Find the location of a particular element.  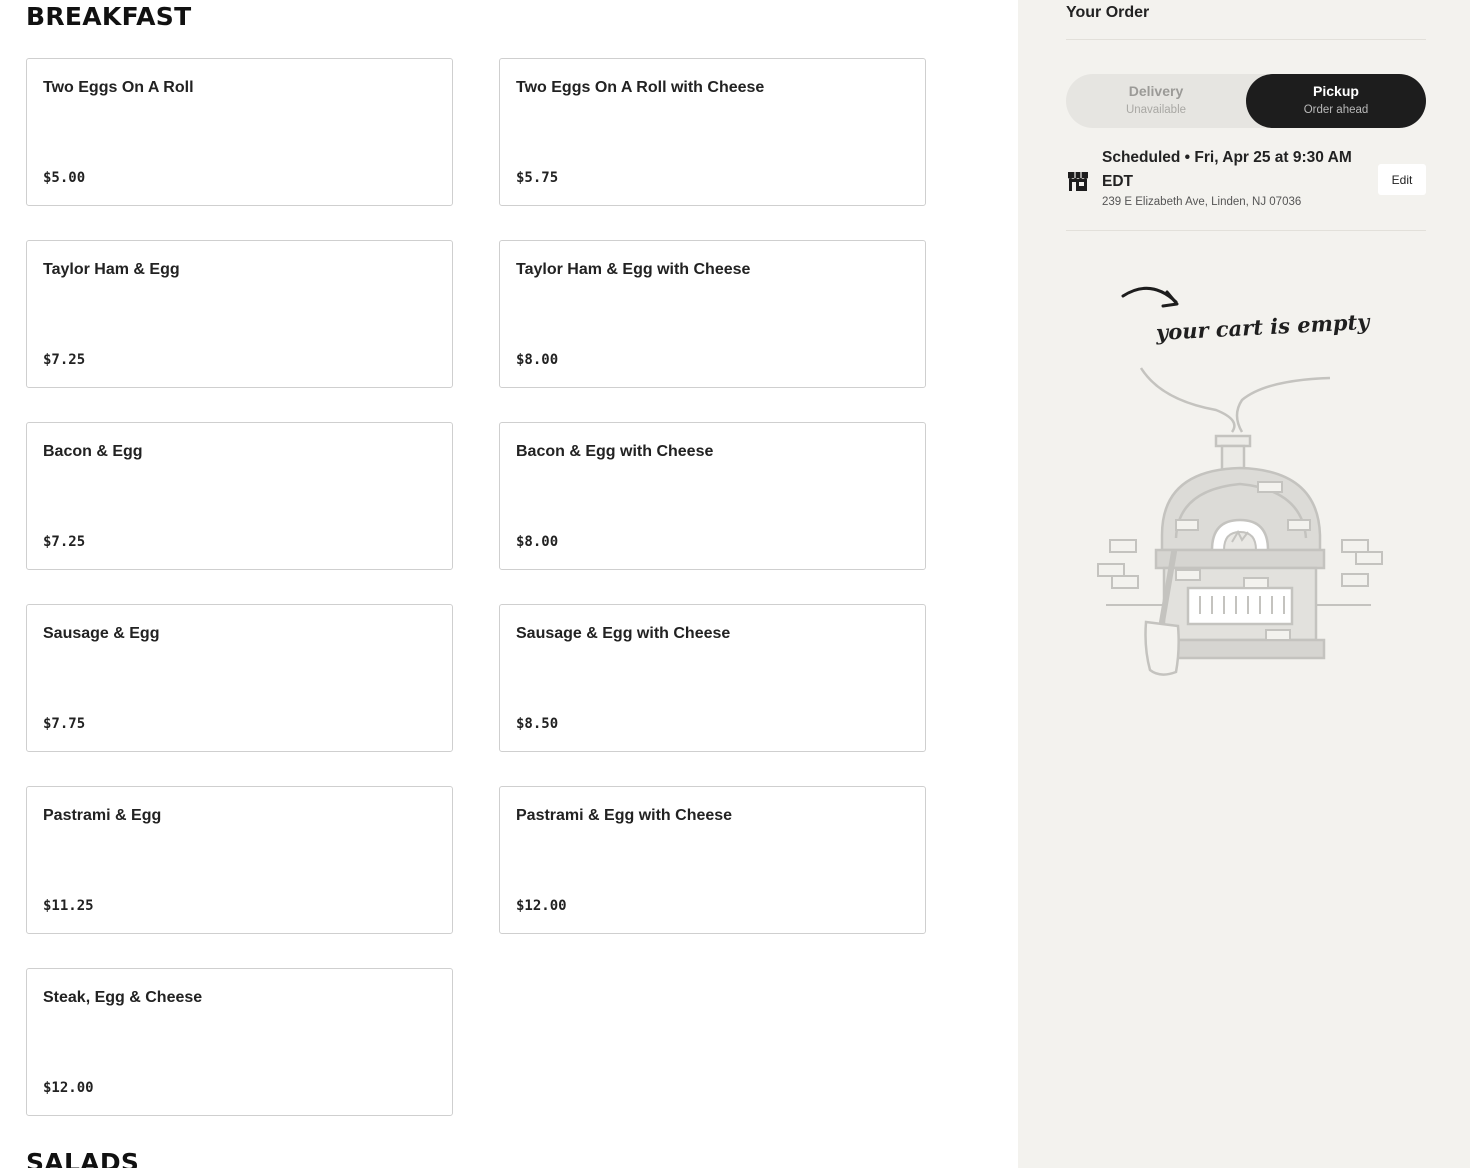

delivery-option: Delivery Unavailable is located at coordinates (1156, 101).